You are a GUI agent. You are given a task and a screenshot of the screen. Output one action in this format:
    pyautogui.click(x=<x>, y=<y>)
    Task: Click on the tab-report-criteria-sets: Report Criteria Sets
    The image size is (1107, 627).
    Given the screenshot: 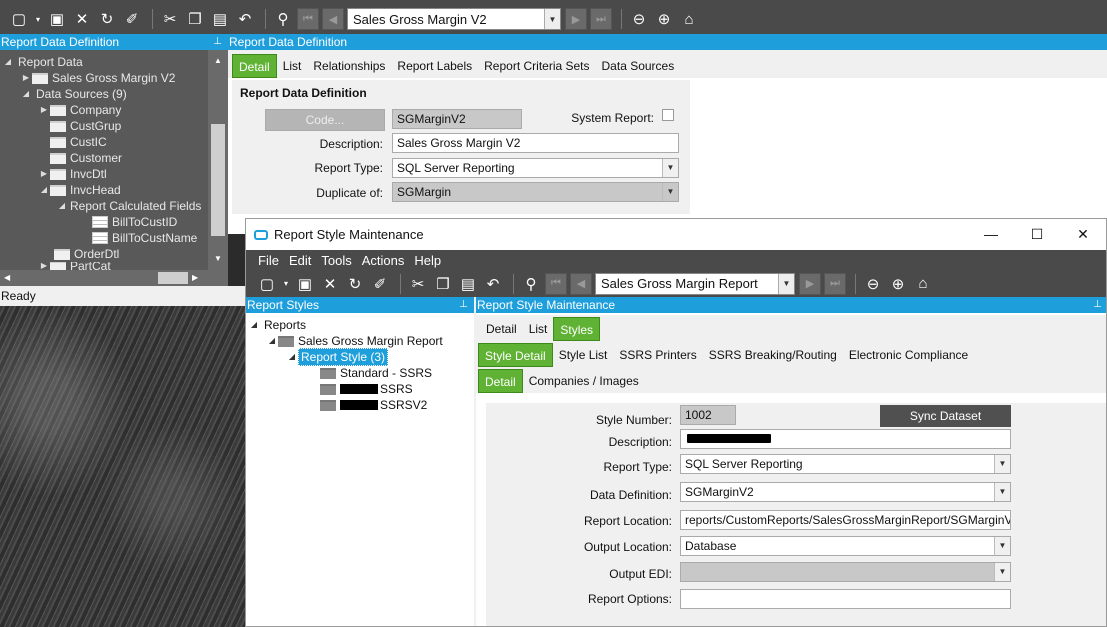 What is the action you would take?
    pyautogui.click(x=536, y=66)
    